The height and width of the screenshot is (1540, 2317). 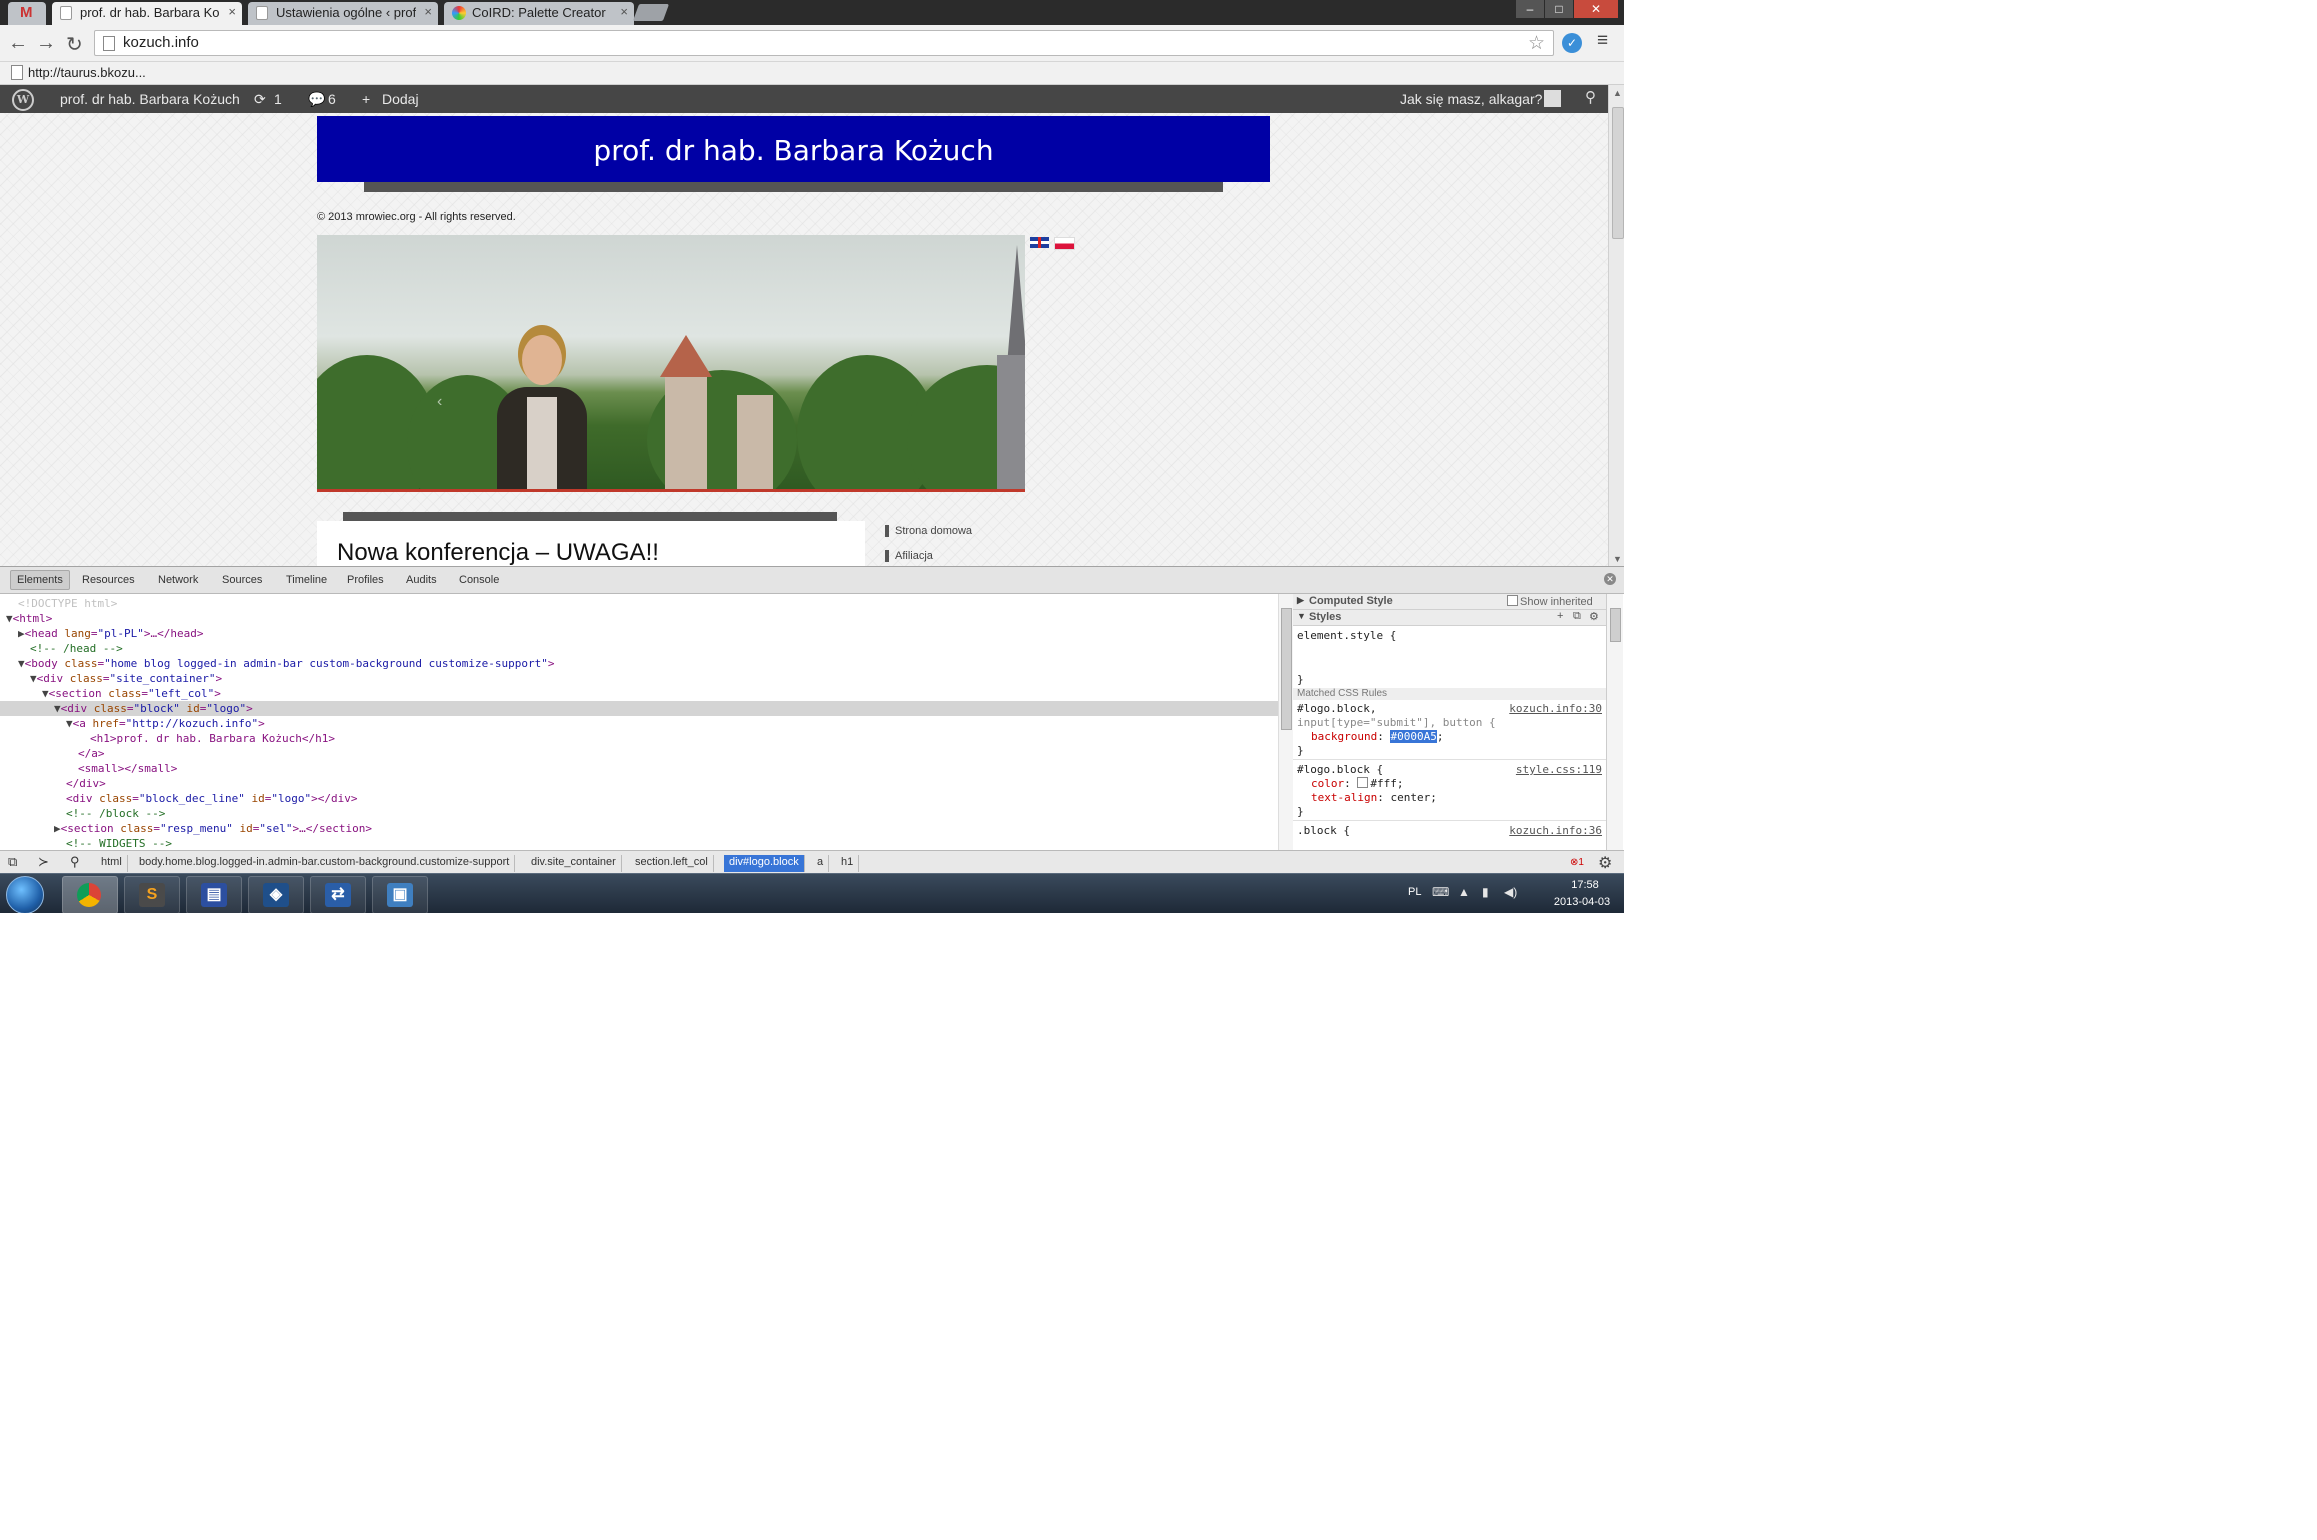 I want to click on dom-tree-scrollbar, so click(x=1286, y=722).